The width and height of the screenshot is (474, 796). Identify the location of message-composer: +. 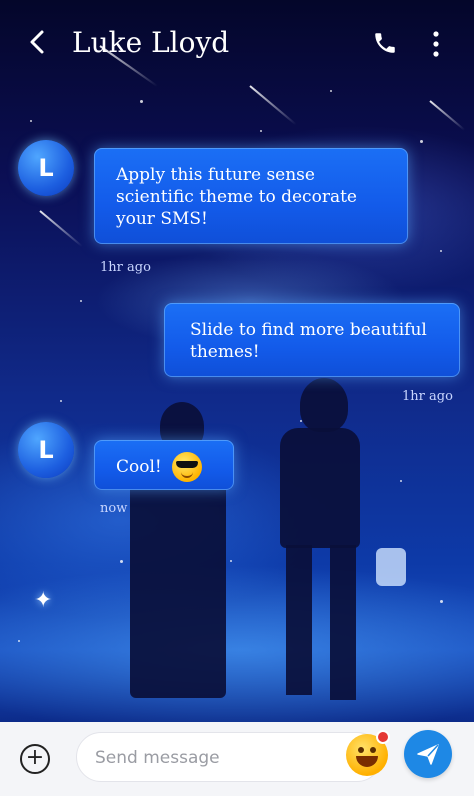
(237, 759).